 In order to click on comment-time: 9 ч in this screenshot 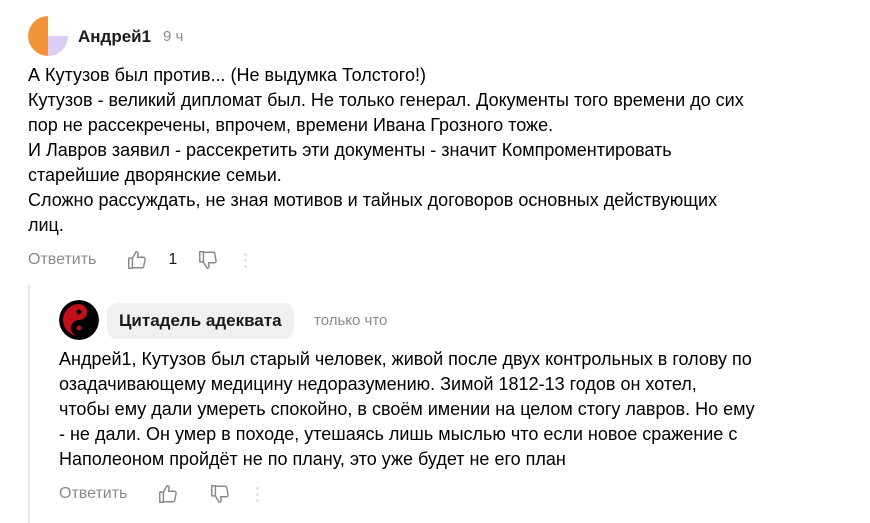, I will do `click(173, 36)`.